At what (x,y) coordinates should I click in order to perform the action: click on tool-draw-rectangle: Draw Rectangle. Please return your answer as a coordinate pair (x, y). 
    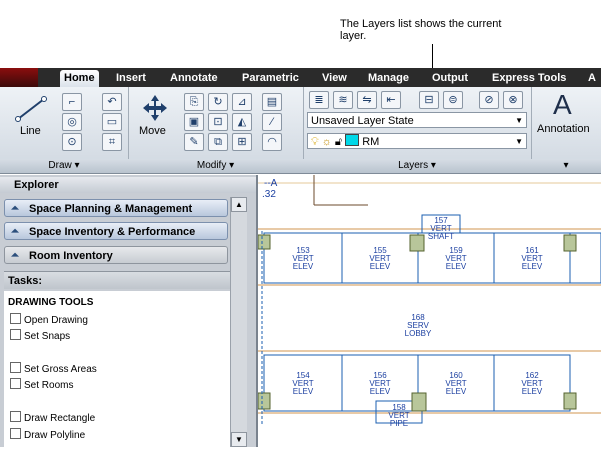
    Looking at the image, I should click on (52, 417).